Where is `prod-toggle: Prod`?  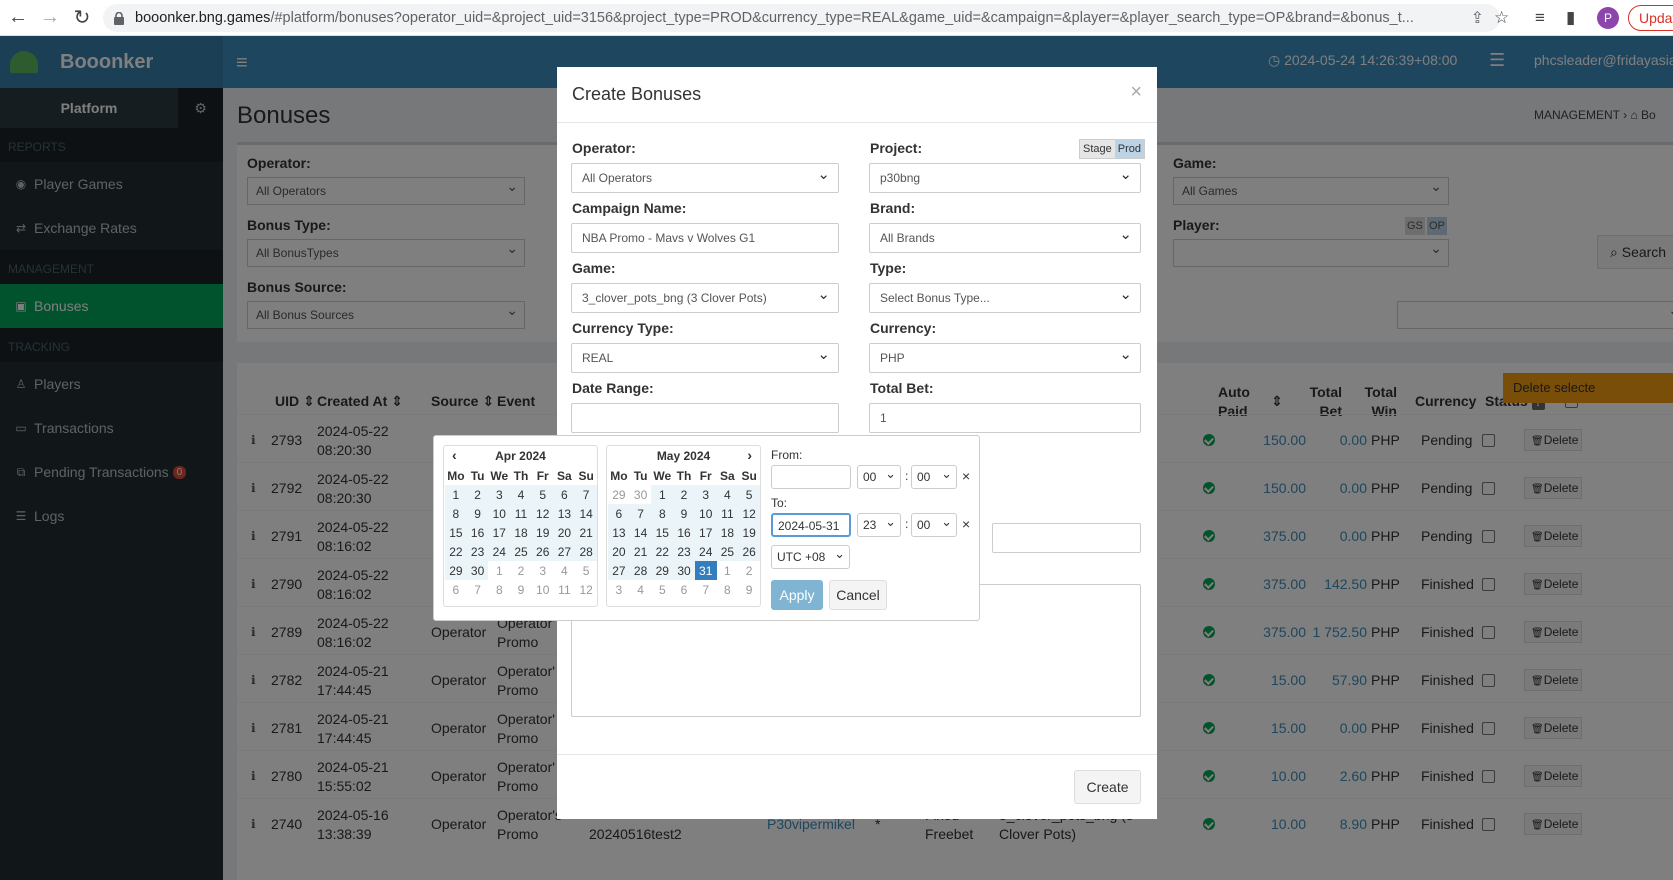 prod-toggle: Prod is located at coordinates (1129, 149).